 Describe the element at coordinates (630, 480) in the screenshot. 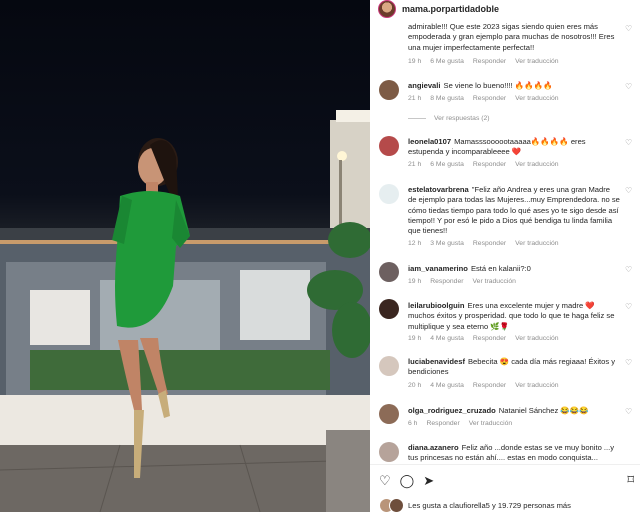

I see `save-icon: ⌑` at that location.